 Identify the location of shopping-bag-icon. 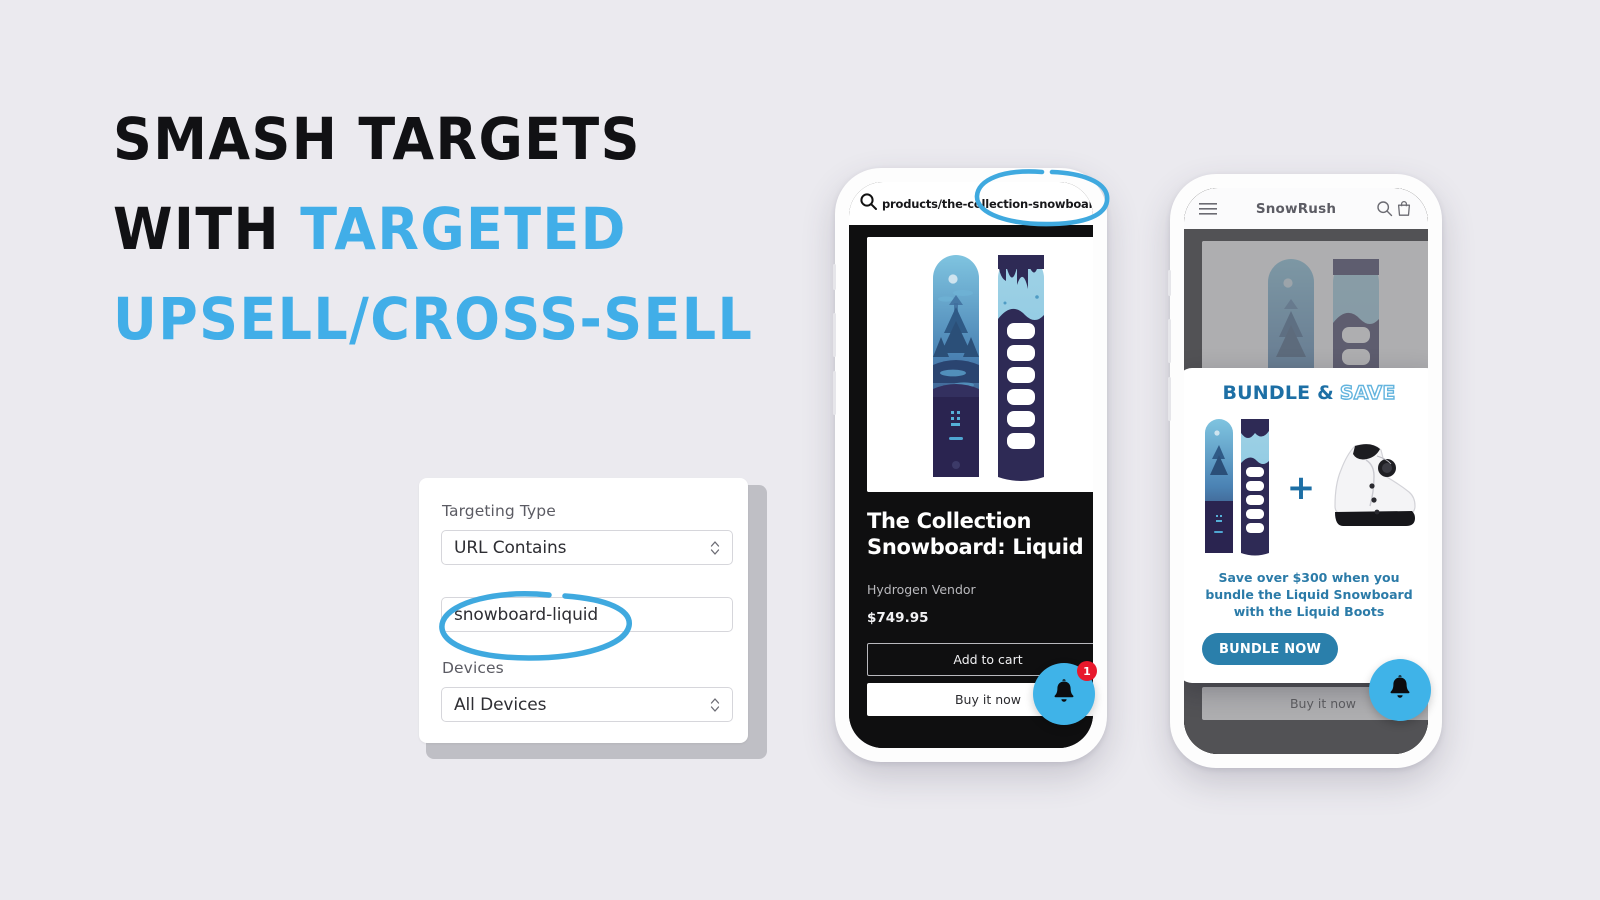
(1404, 208).